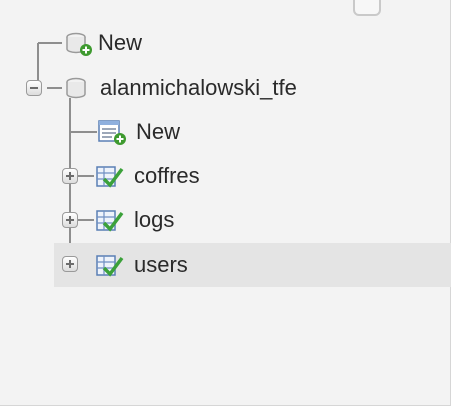 The width and height of the screenshot is (451, 406). Describe the element at coordinates (34, 88) in the screenshot. I see `collapse-minus-icon` at that location.